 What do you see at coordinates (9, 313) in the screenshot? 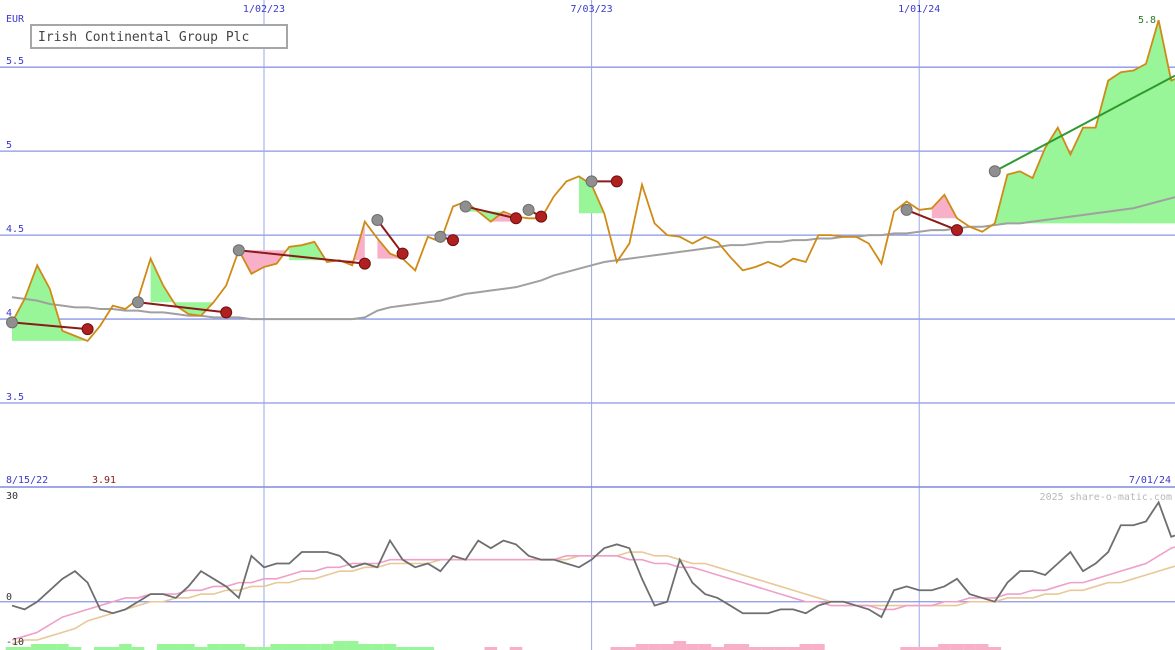
I see `y-tick-label: 4` at bounding box center [9, 313].